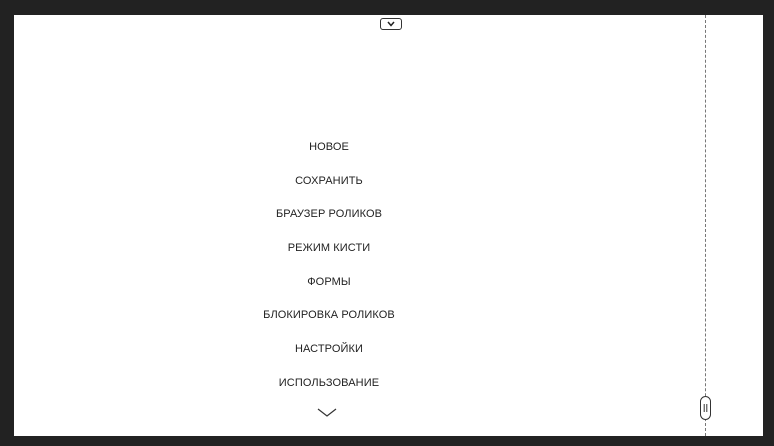  What do you see at coordinates (329, 315) in the screenshot?
I see `menu-item-clip-lock: БЛОКИРОВКА РОЛИКОВ` at bounding box center [329, 315].